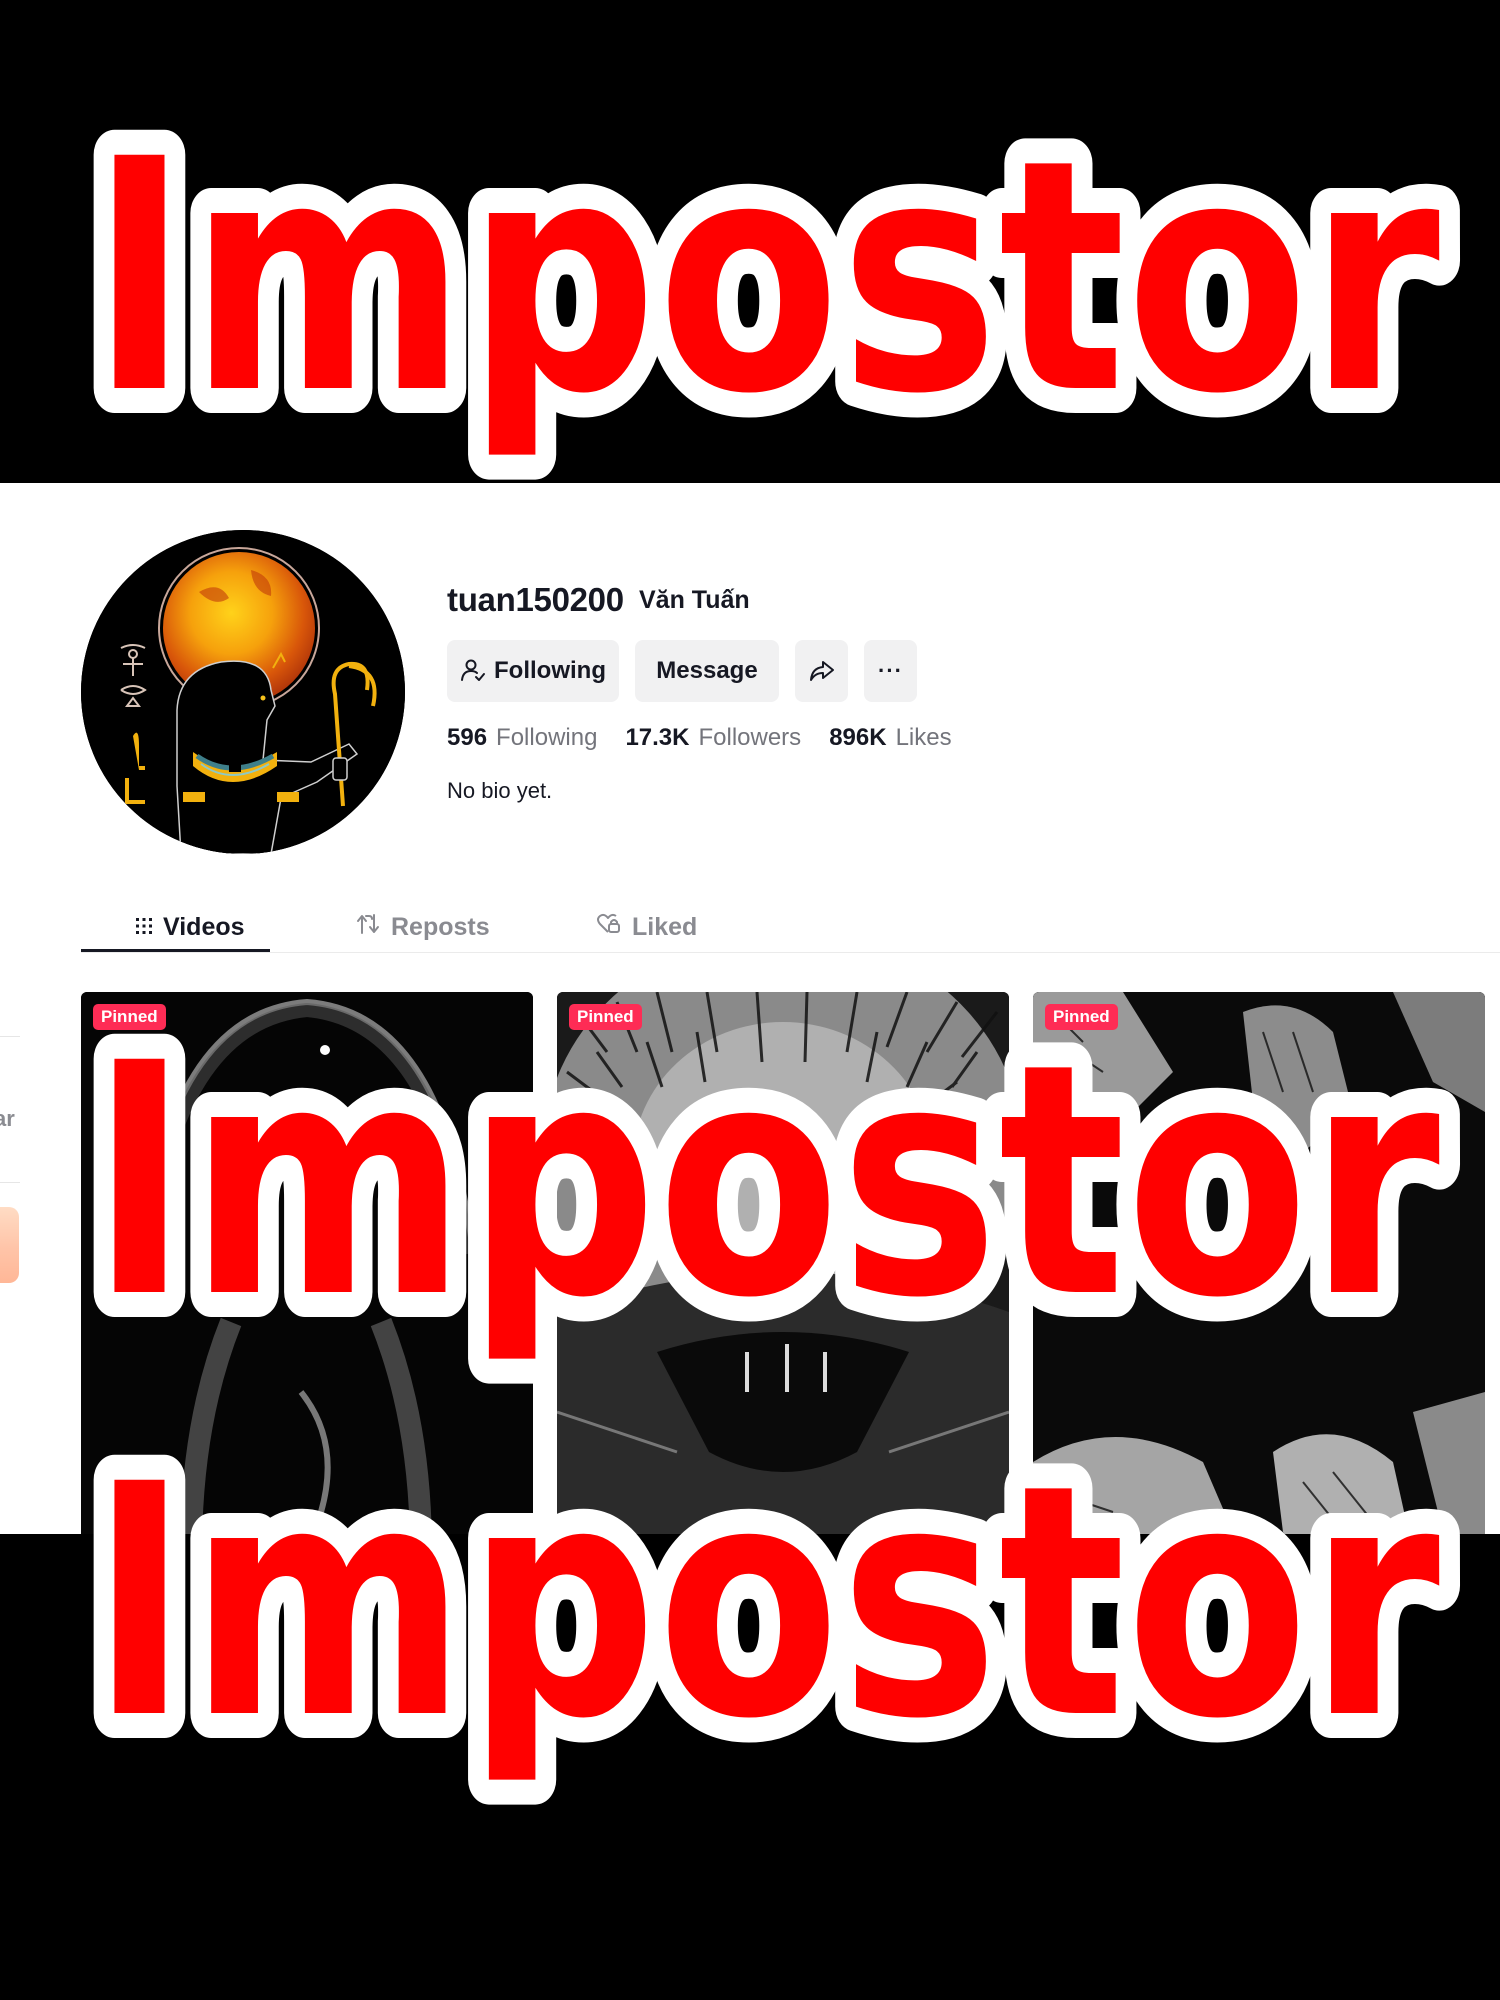 The width and height of the screenshot is (1500, 2000). I want to click on following-button: Following, so click(533, 671).